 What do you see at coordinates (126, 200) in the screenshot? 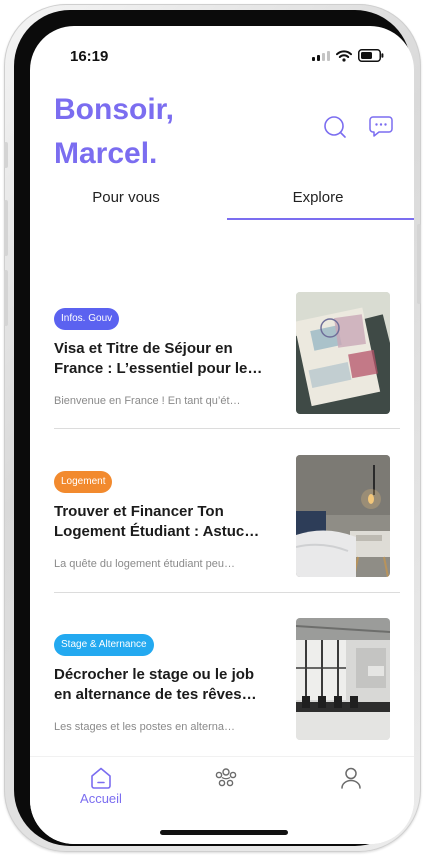
I see `tab-pour-vous: Pour vous` at bounding box center [126, 200].